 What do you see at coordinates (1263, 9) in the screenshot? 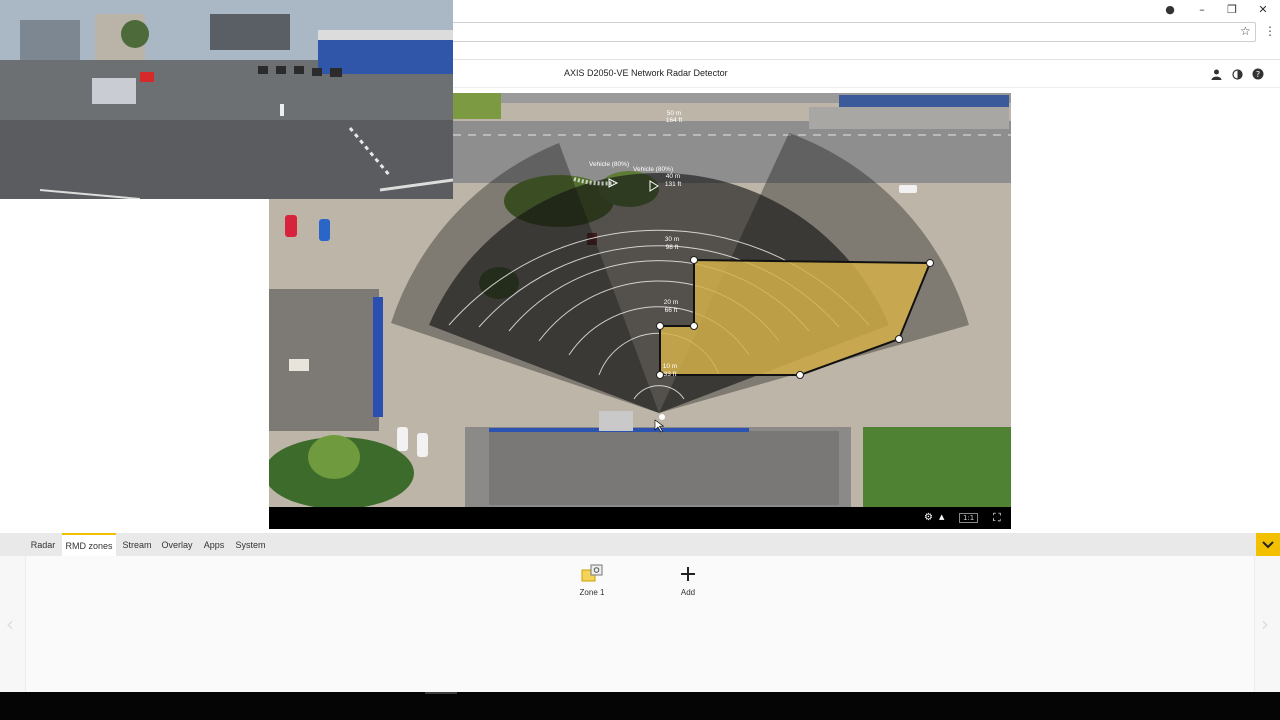
I see `close-button: ✕` at bounding box center [1263, 9].